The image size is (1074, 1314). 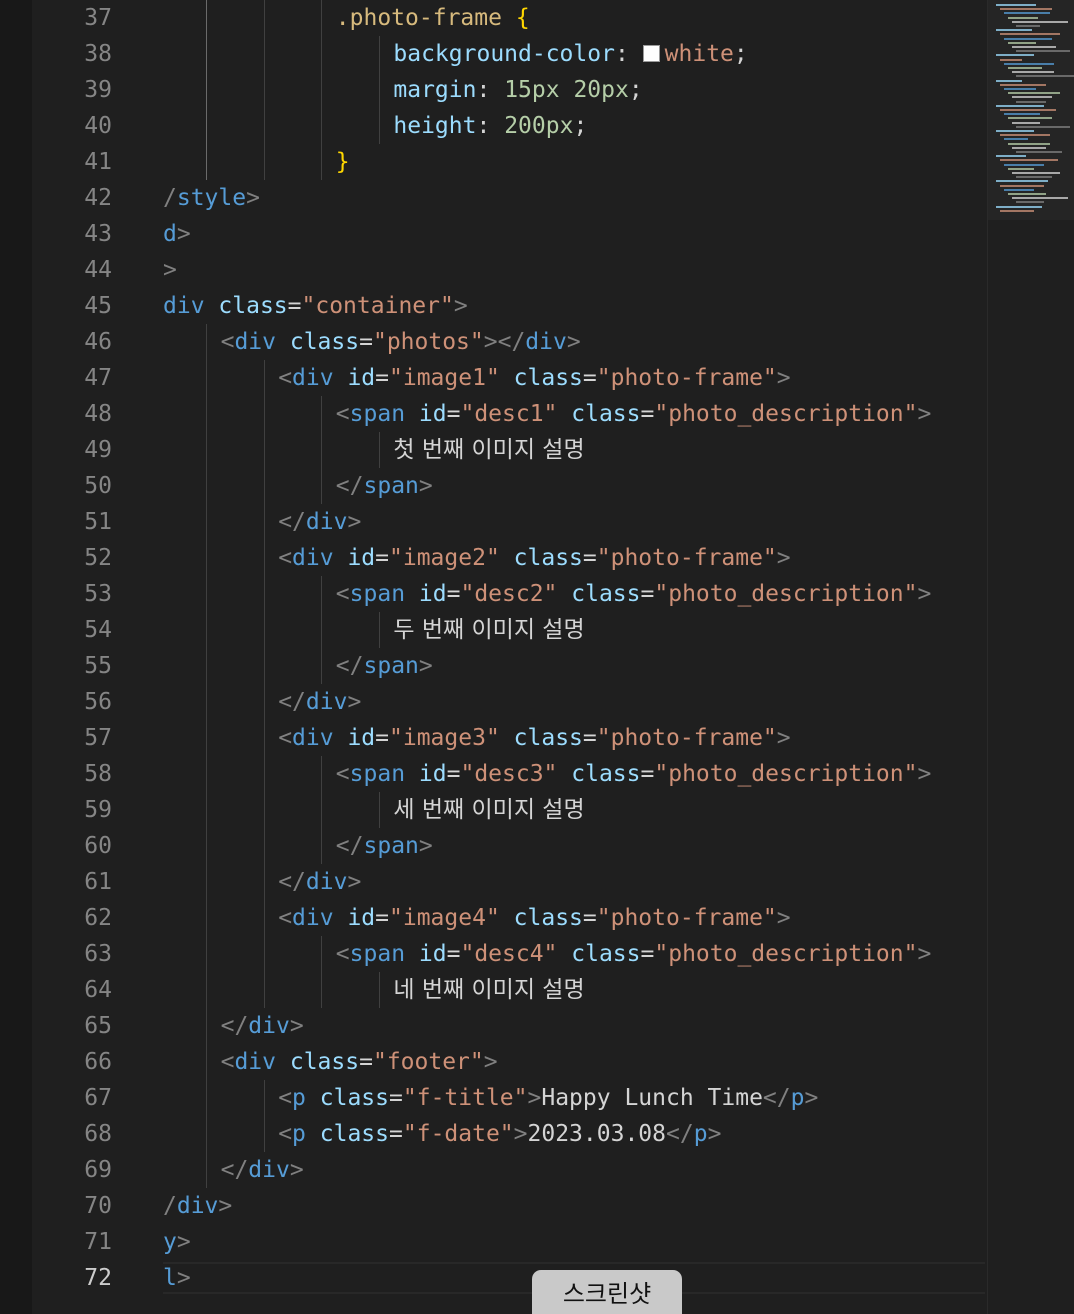 What do you see at coordinates (534, 558) in the screenshot?
I see `code-line: <div id="image2" class="photo-frame">` at bounding box center [534, 558].